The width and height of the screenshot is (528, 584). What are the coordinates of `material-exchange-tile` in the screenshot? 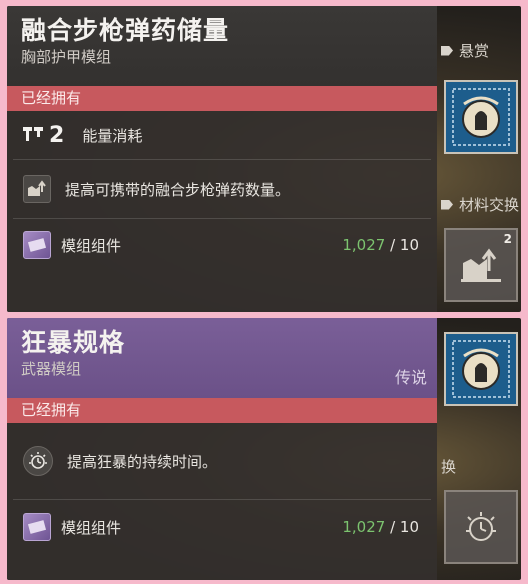 It's located at (481, 527).